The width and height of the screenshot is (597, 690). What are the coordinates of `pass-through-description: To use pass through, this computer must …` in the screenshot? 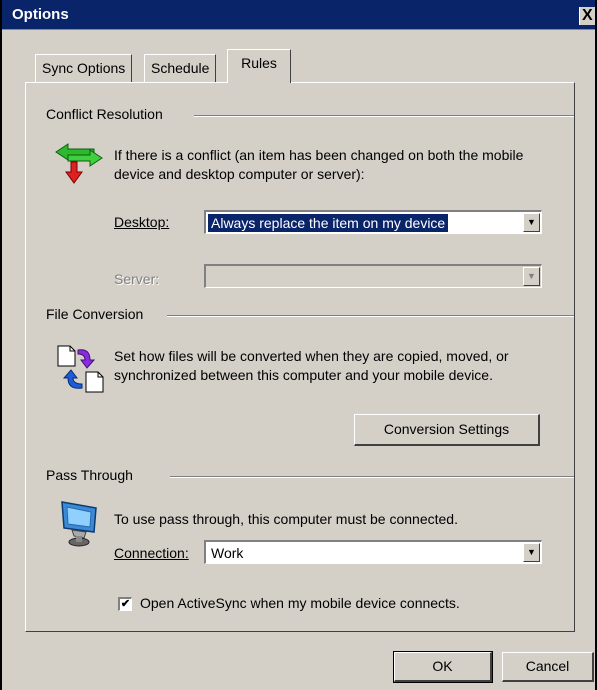 It's located at (286, 519).